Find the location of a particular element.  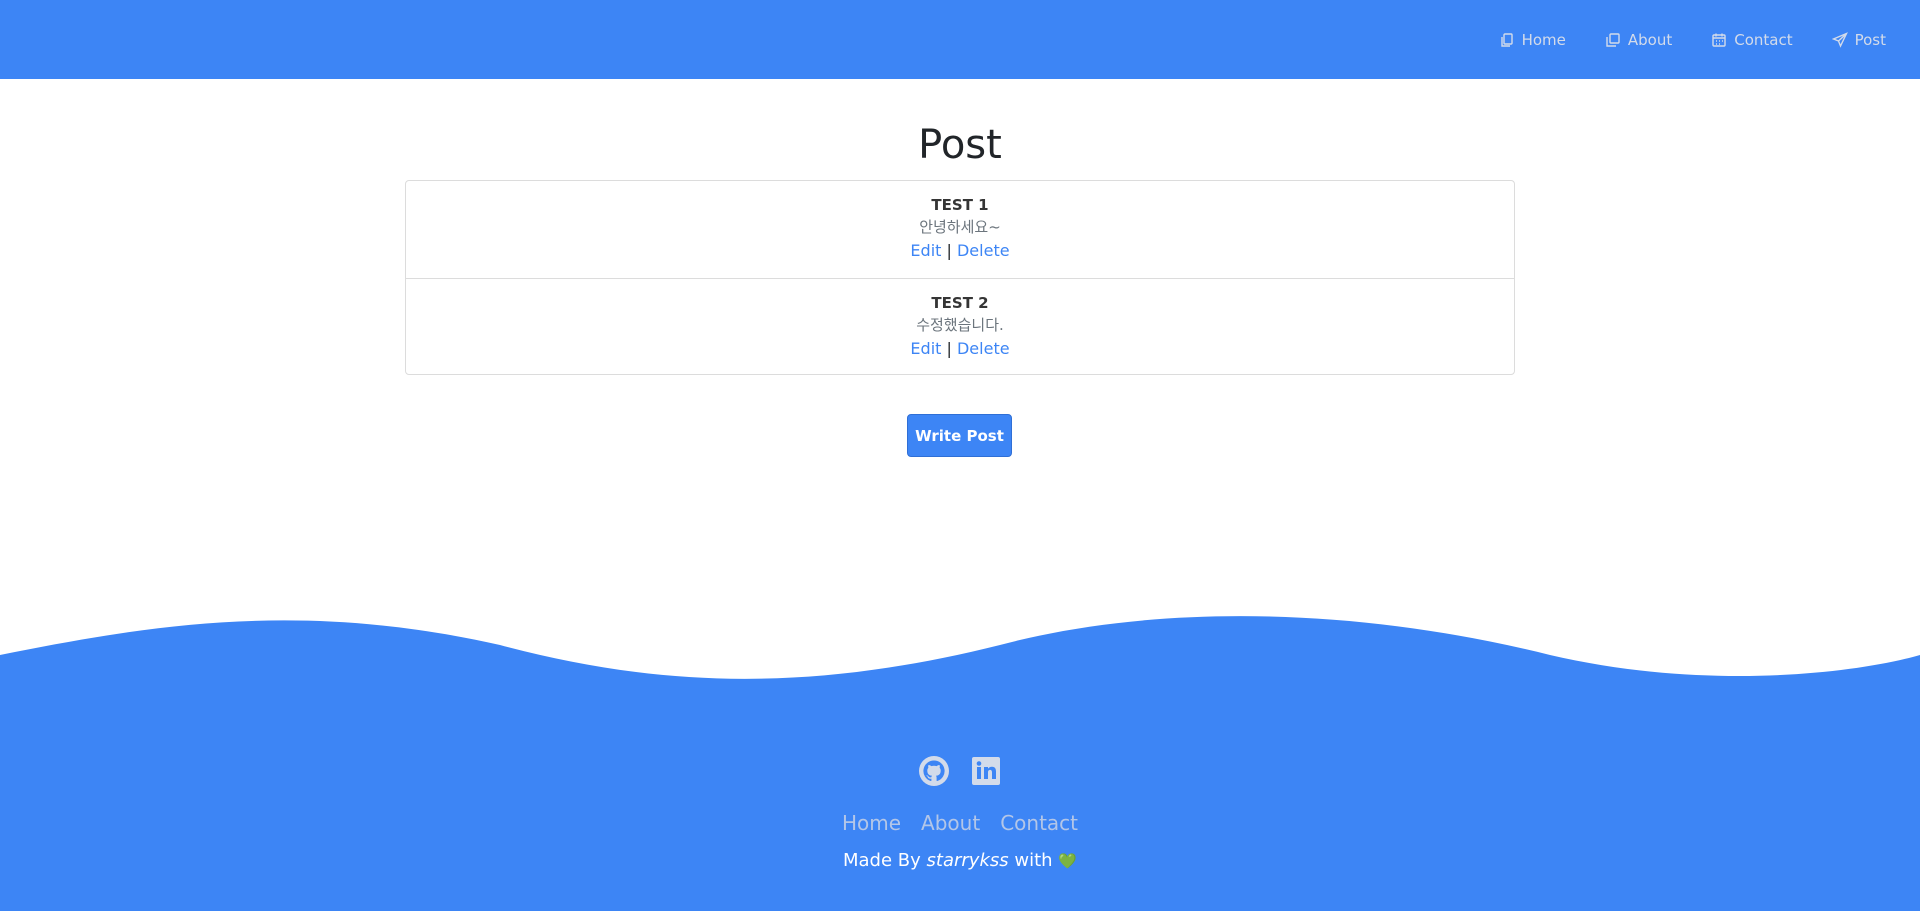

footer-credit: Made By starrykss with 💚 is located at coordinates (960, 860).